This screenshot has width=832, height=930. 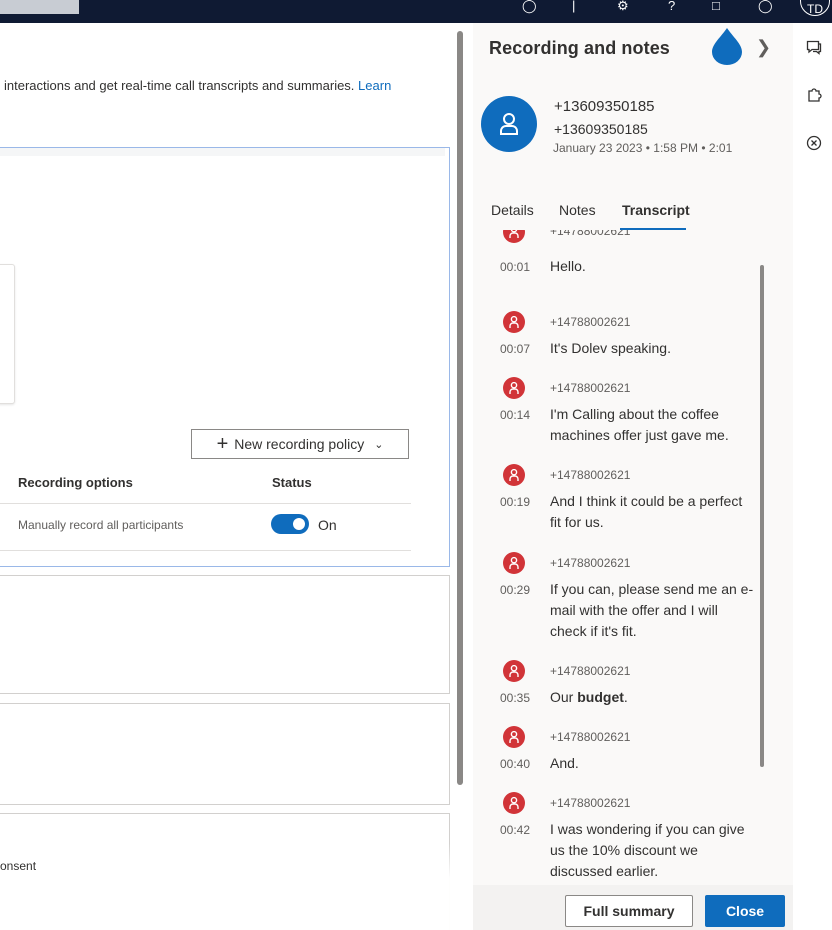 What do you see at coordinates (236, 886) in the screenshot?
I see `fade-overlay` at bounding box center [236, 886].